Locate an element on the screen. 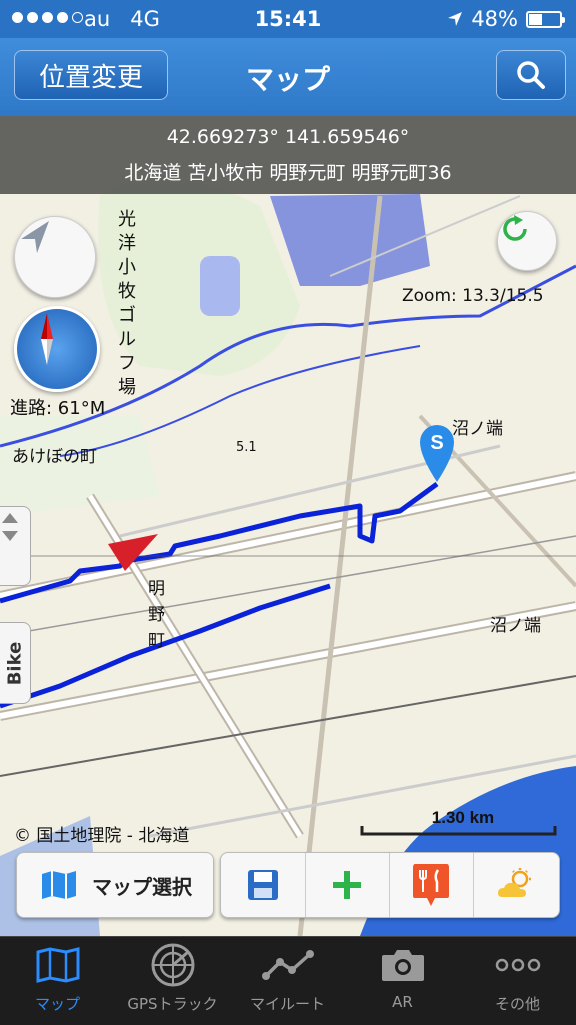 The width and height of the screenshot is (576, 1025). save-icon is located at coordinates (263, 885).